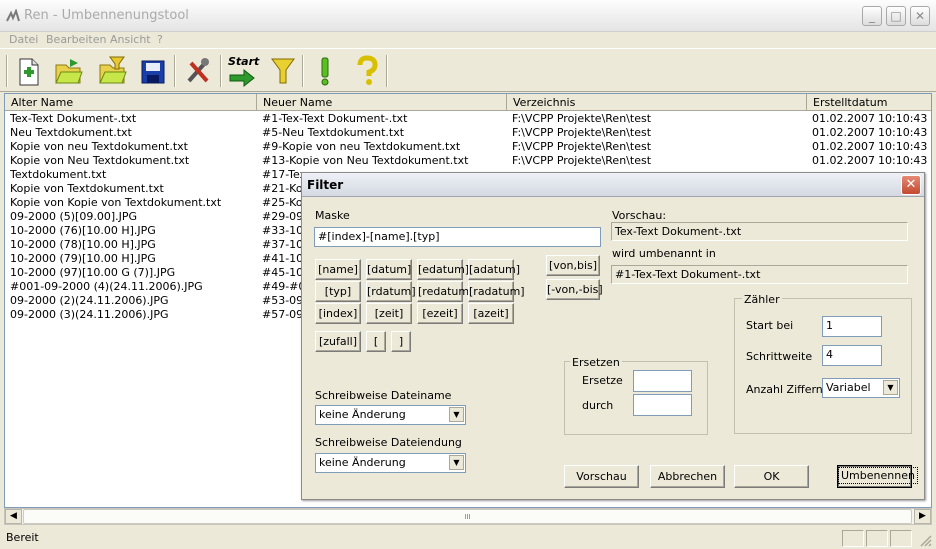 The width and height of the screenshot is (936, 549). I want to click on start-at-label: Start bei, so click(770, 325).